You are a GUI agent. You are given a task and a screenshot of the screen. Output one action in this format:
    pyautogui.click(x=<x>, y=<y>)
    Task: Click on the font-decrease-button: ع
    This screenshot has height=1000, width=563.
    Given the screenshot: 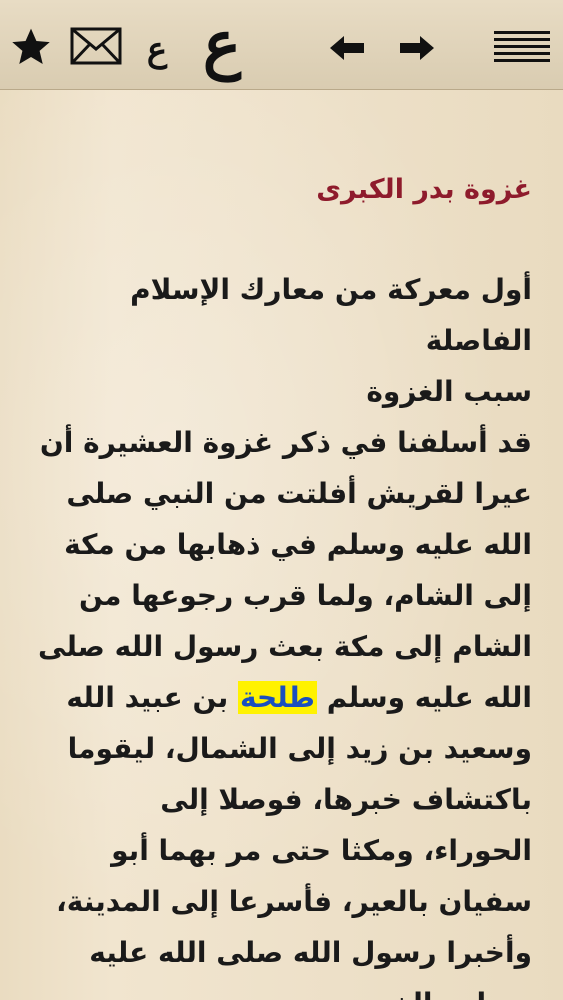 What is the action you would take?
    pyautogui.click(x=157, y=50)
    